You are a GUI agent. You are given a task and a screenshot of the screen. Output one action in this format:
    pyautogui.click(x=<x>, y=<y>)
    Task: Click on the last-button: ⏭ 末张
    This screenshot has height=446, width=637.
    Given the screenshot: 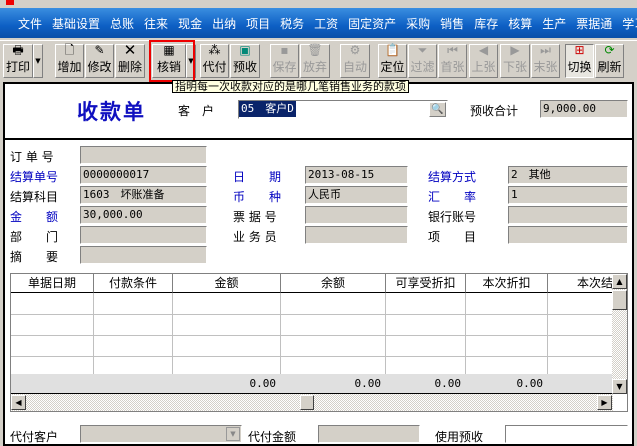 What is the action you would take?
    pyautogui.click(x=545, y=60)
    